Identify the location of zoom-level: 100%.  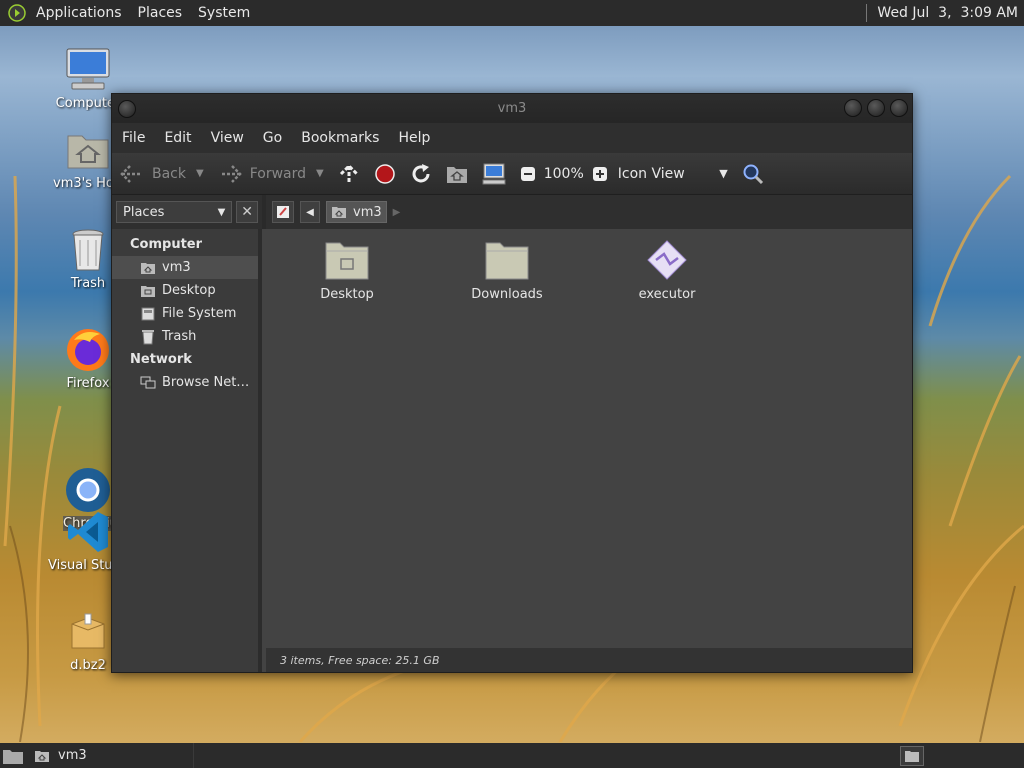
(564, 174).